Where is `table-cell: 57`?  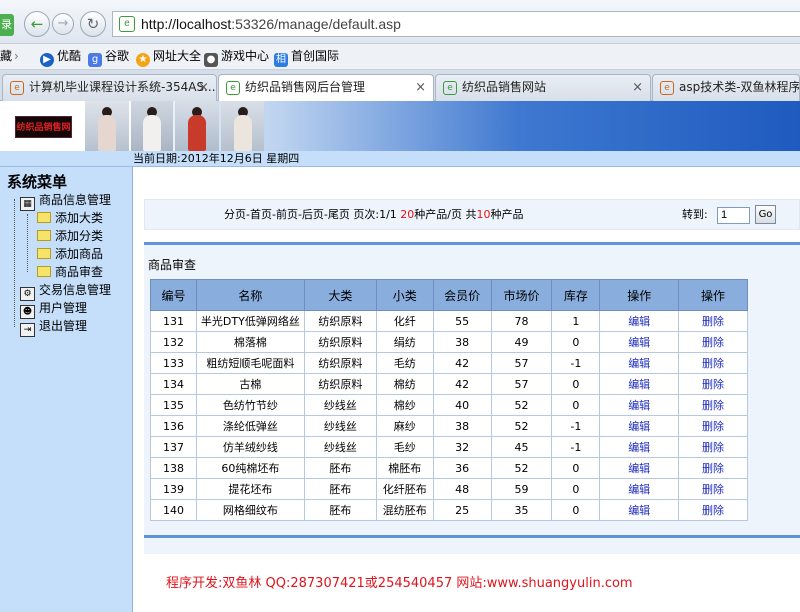 table-cell: 57 is located at coordinates (521, 384).